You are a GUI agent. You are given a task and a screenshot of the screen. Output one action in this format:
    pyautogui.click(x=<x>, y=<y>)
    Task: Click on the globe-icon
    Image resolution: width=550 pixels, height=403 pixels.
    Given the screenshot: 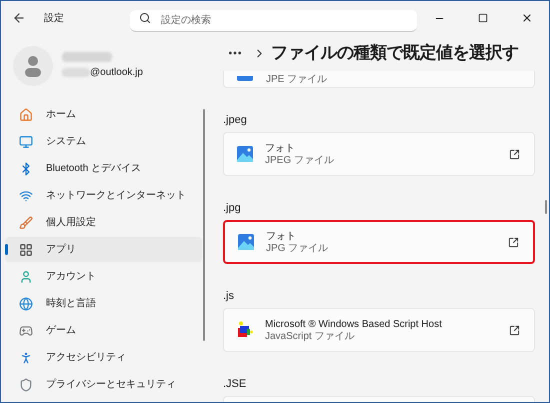 What is the action you would take?
    pyautogui.click(x=26, y=303)
    